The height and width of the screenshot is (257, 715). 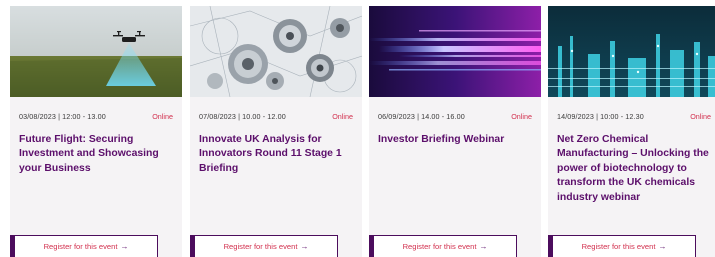 What do you see at coordinates (96, 51) in the screenshot?
I see `drone-over-field-image` at bounding box center [96, 51].